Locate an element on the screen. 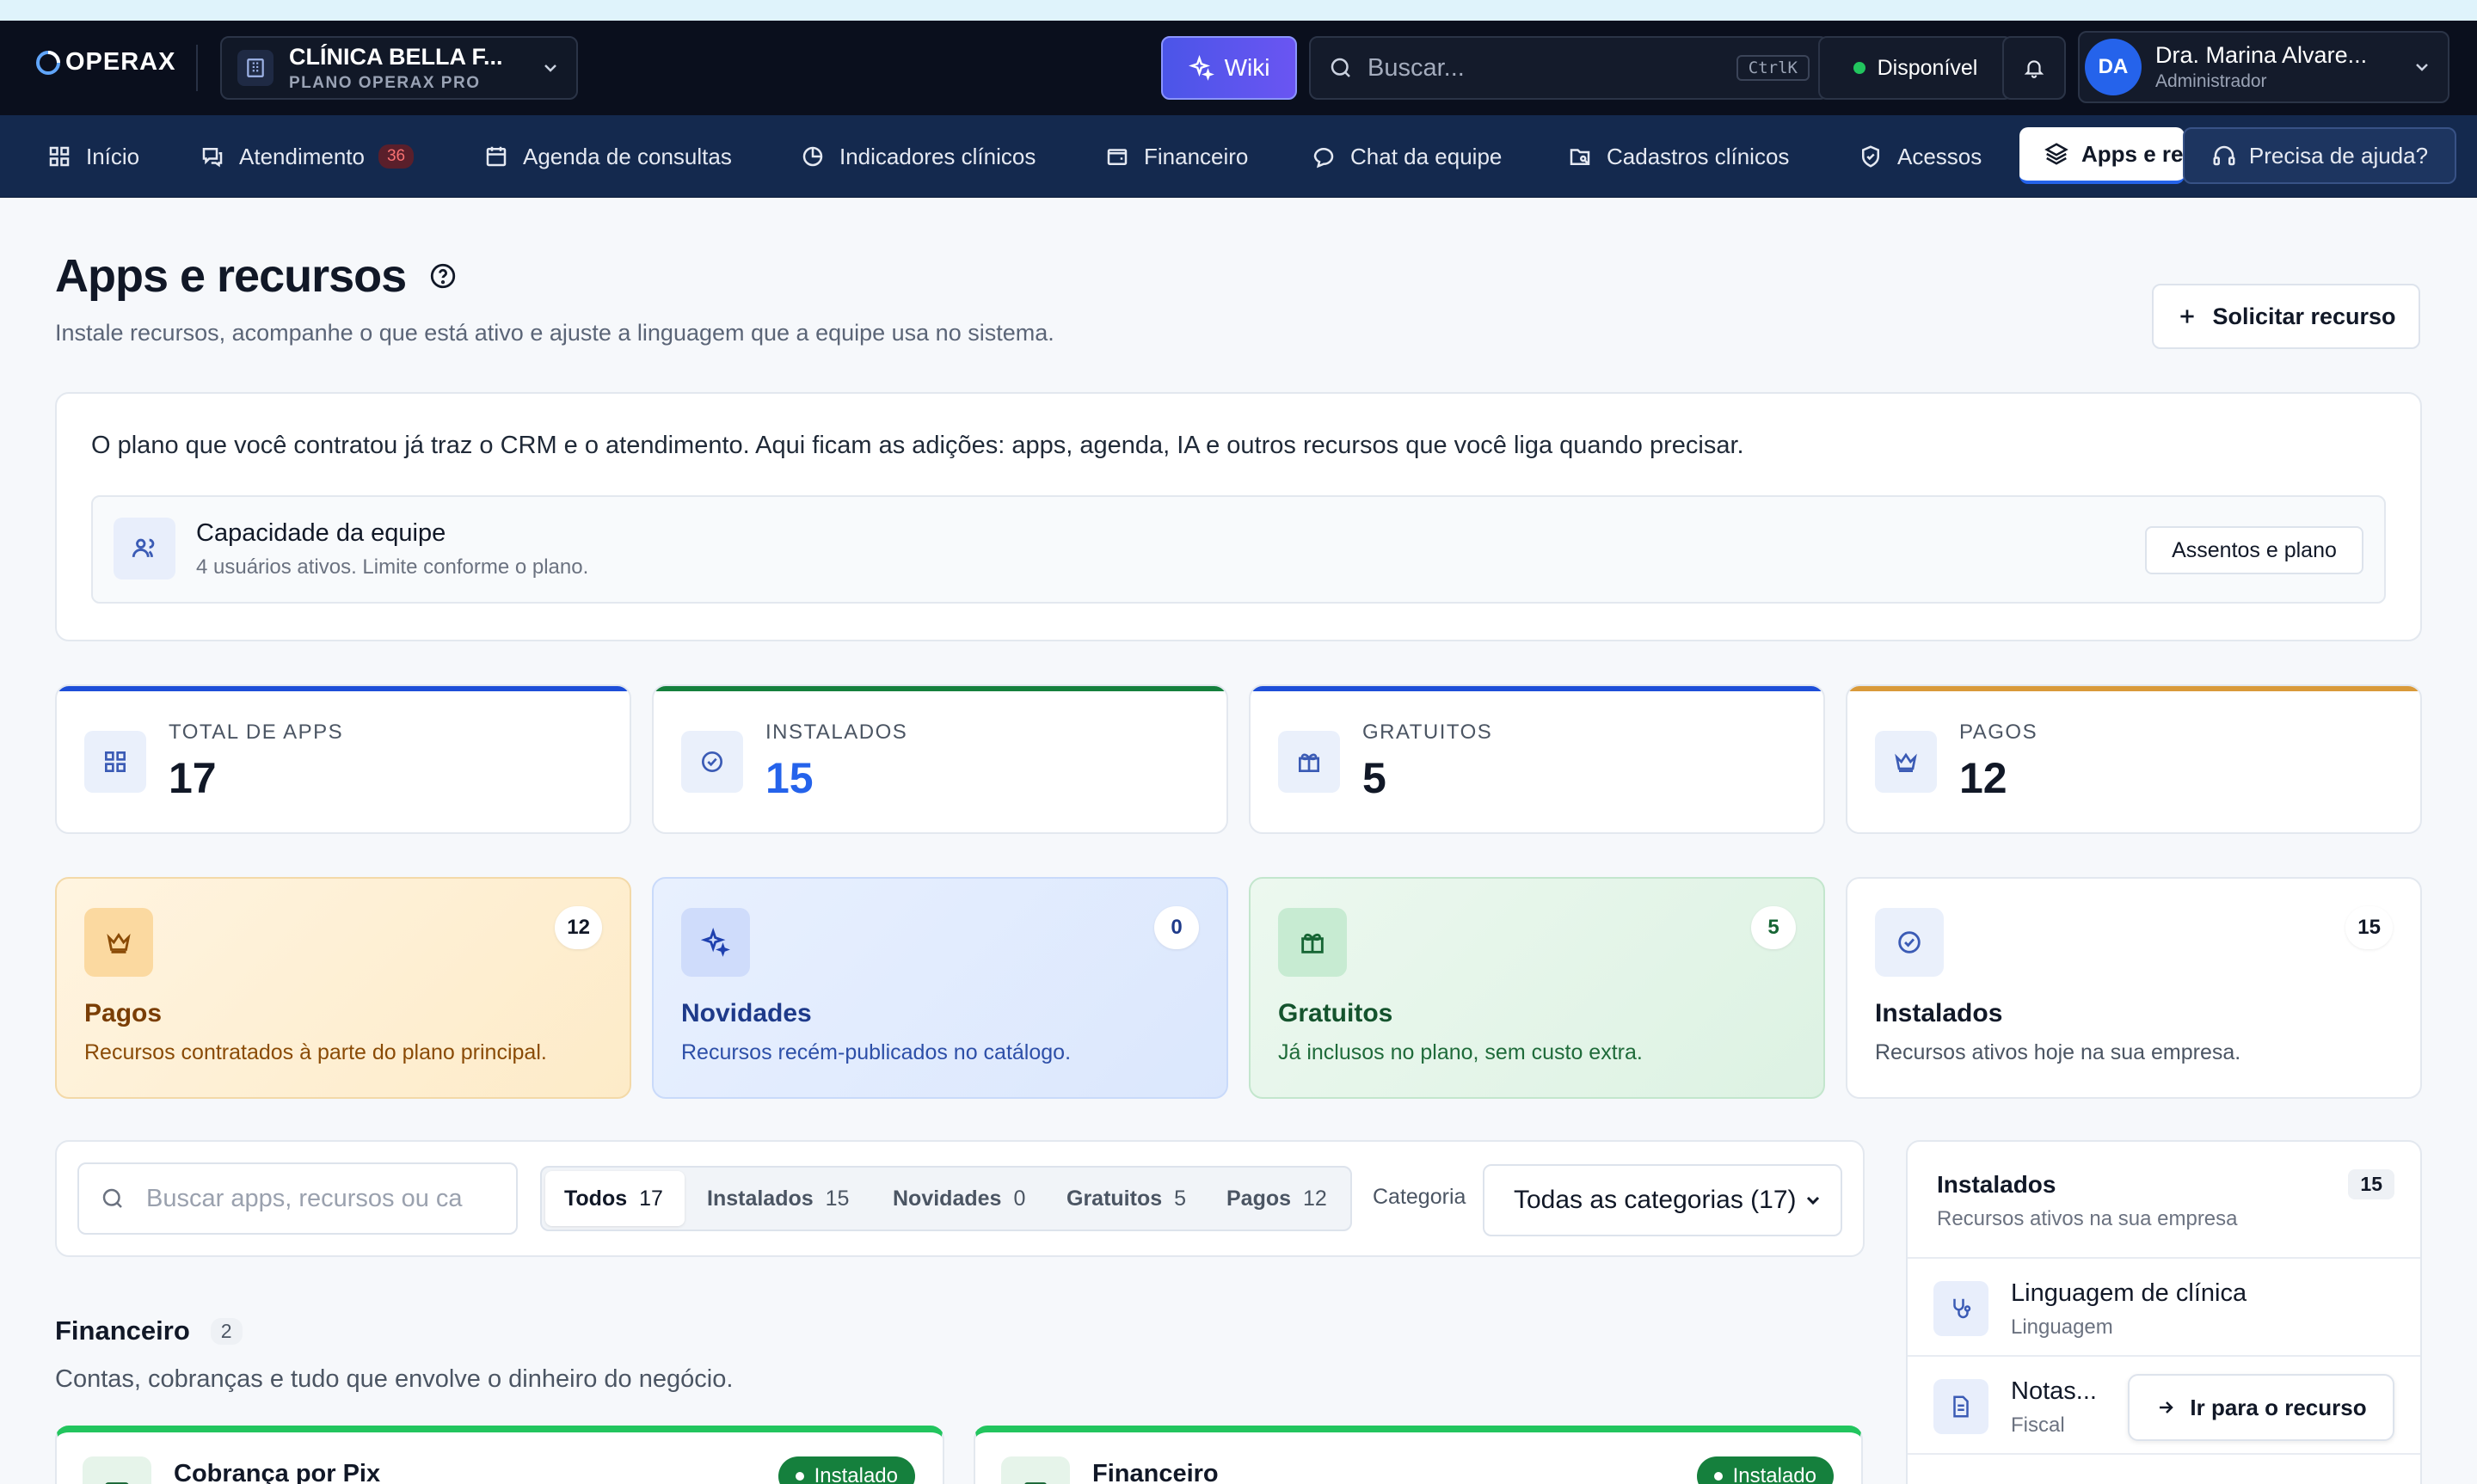 The image size is (2477, 1484). category-select: Todas as categorias (17) is located at coordinates (1663, 1200).